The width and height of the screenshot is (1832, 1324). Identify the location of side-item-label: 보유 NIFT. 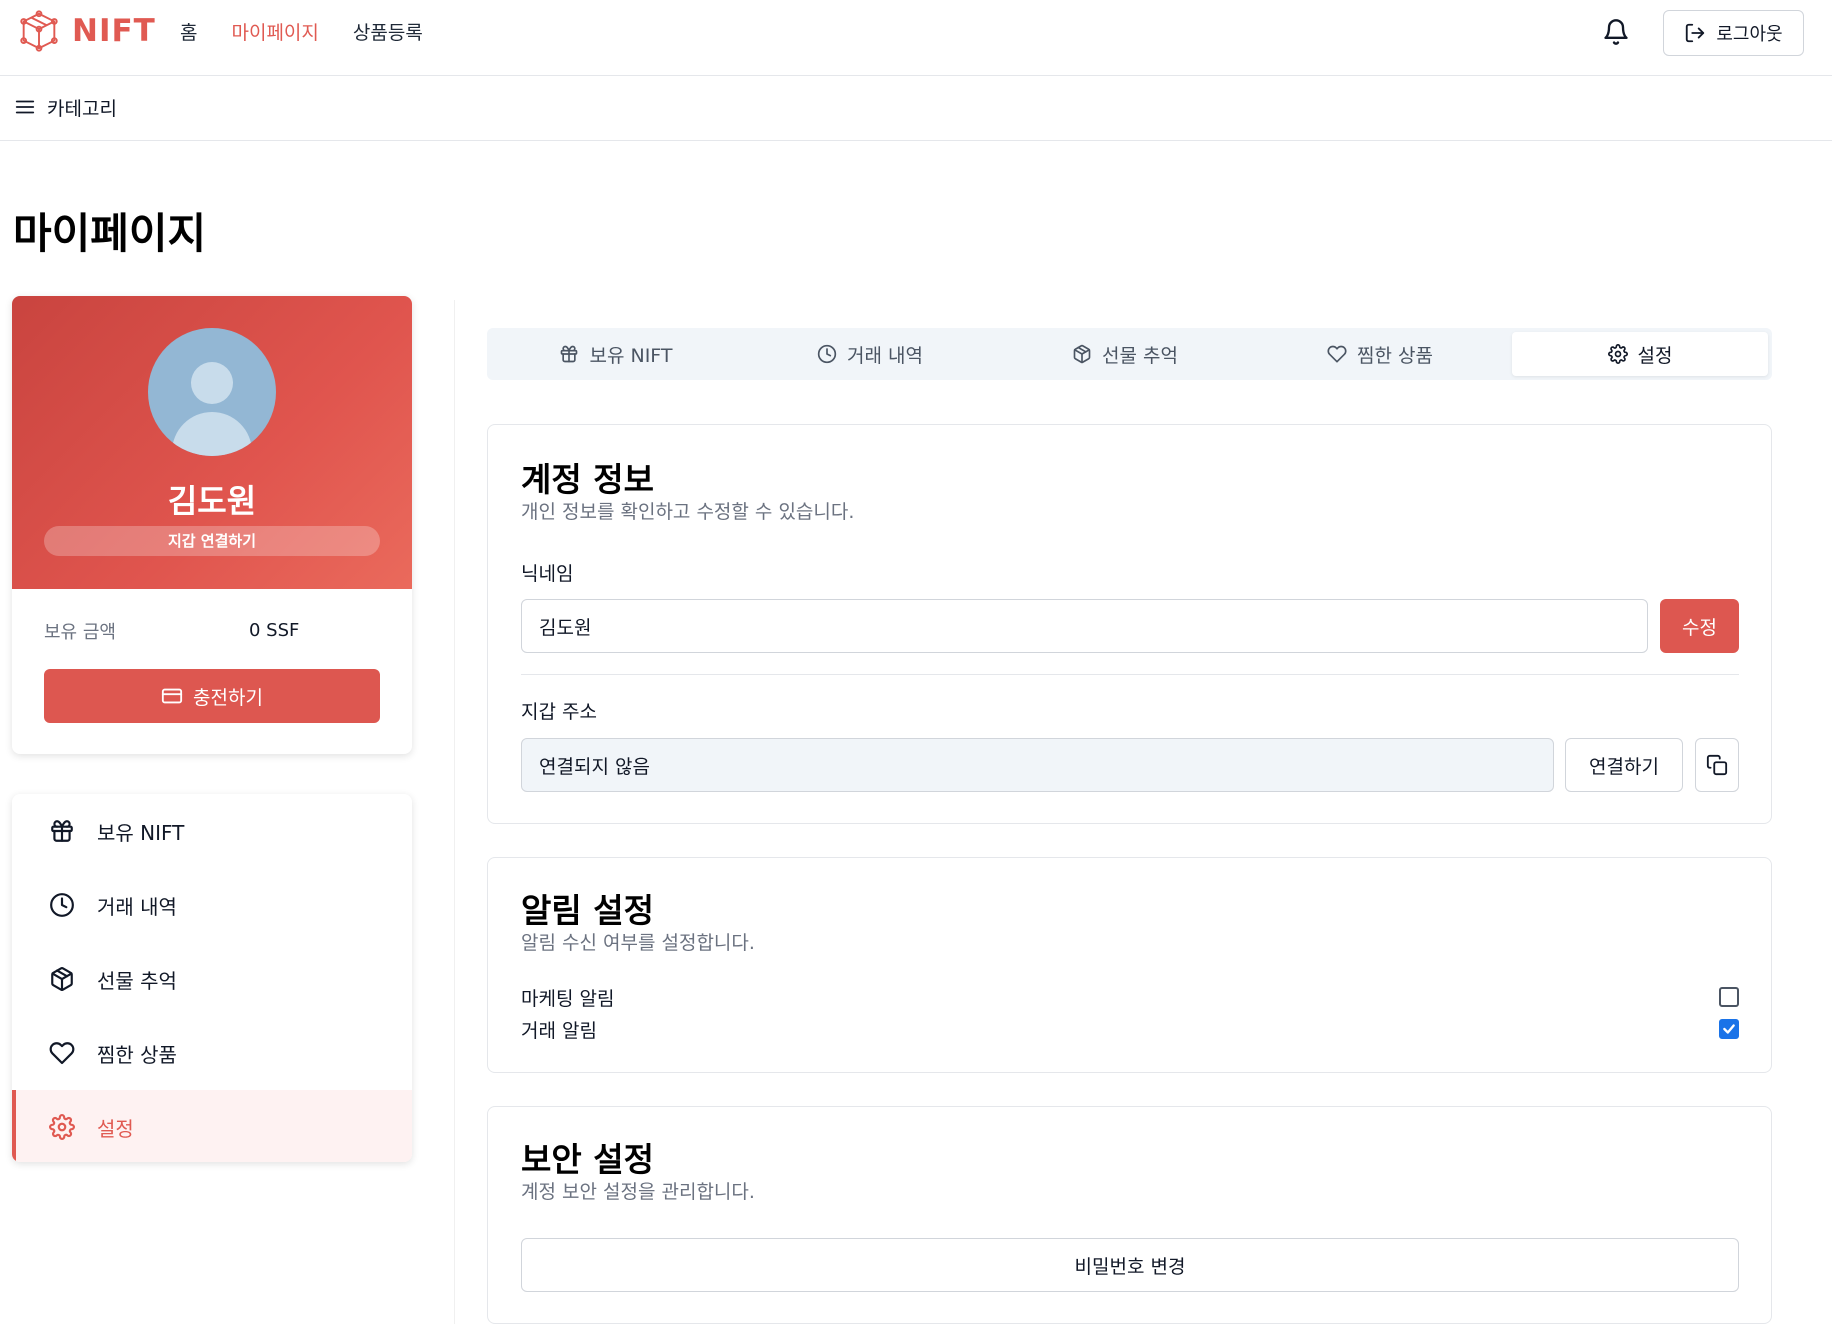
(141, 832).